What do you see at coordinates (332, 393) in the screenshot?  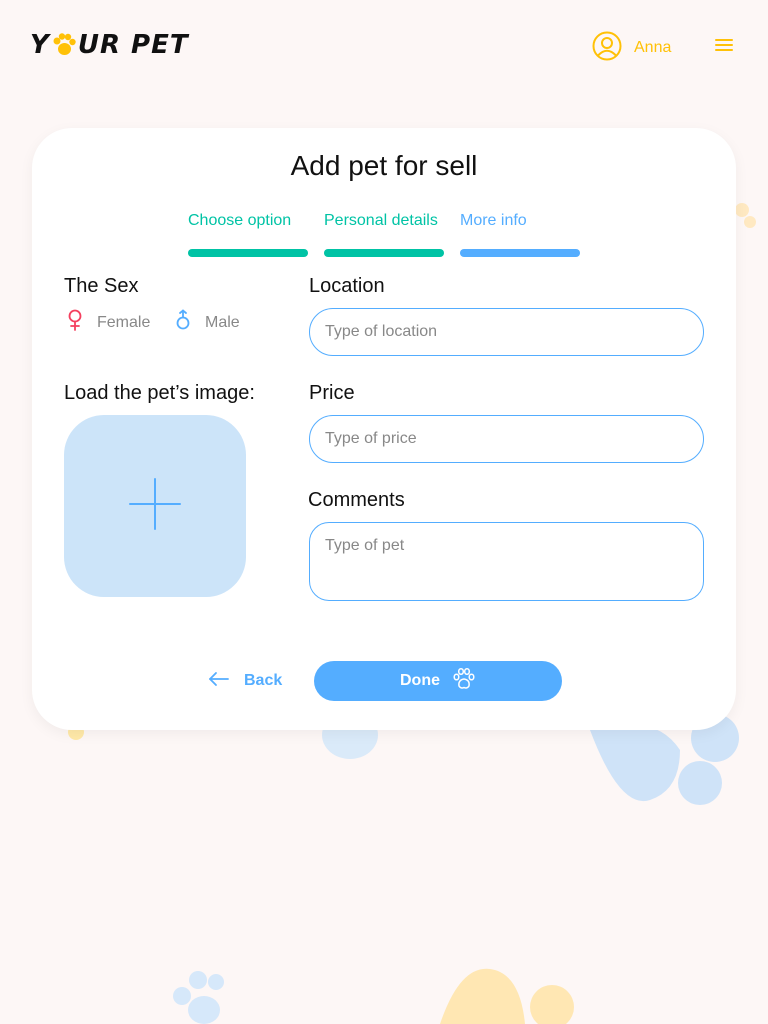 I see `price-label: Price` at bounding box center [332, 393].